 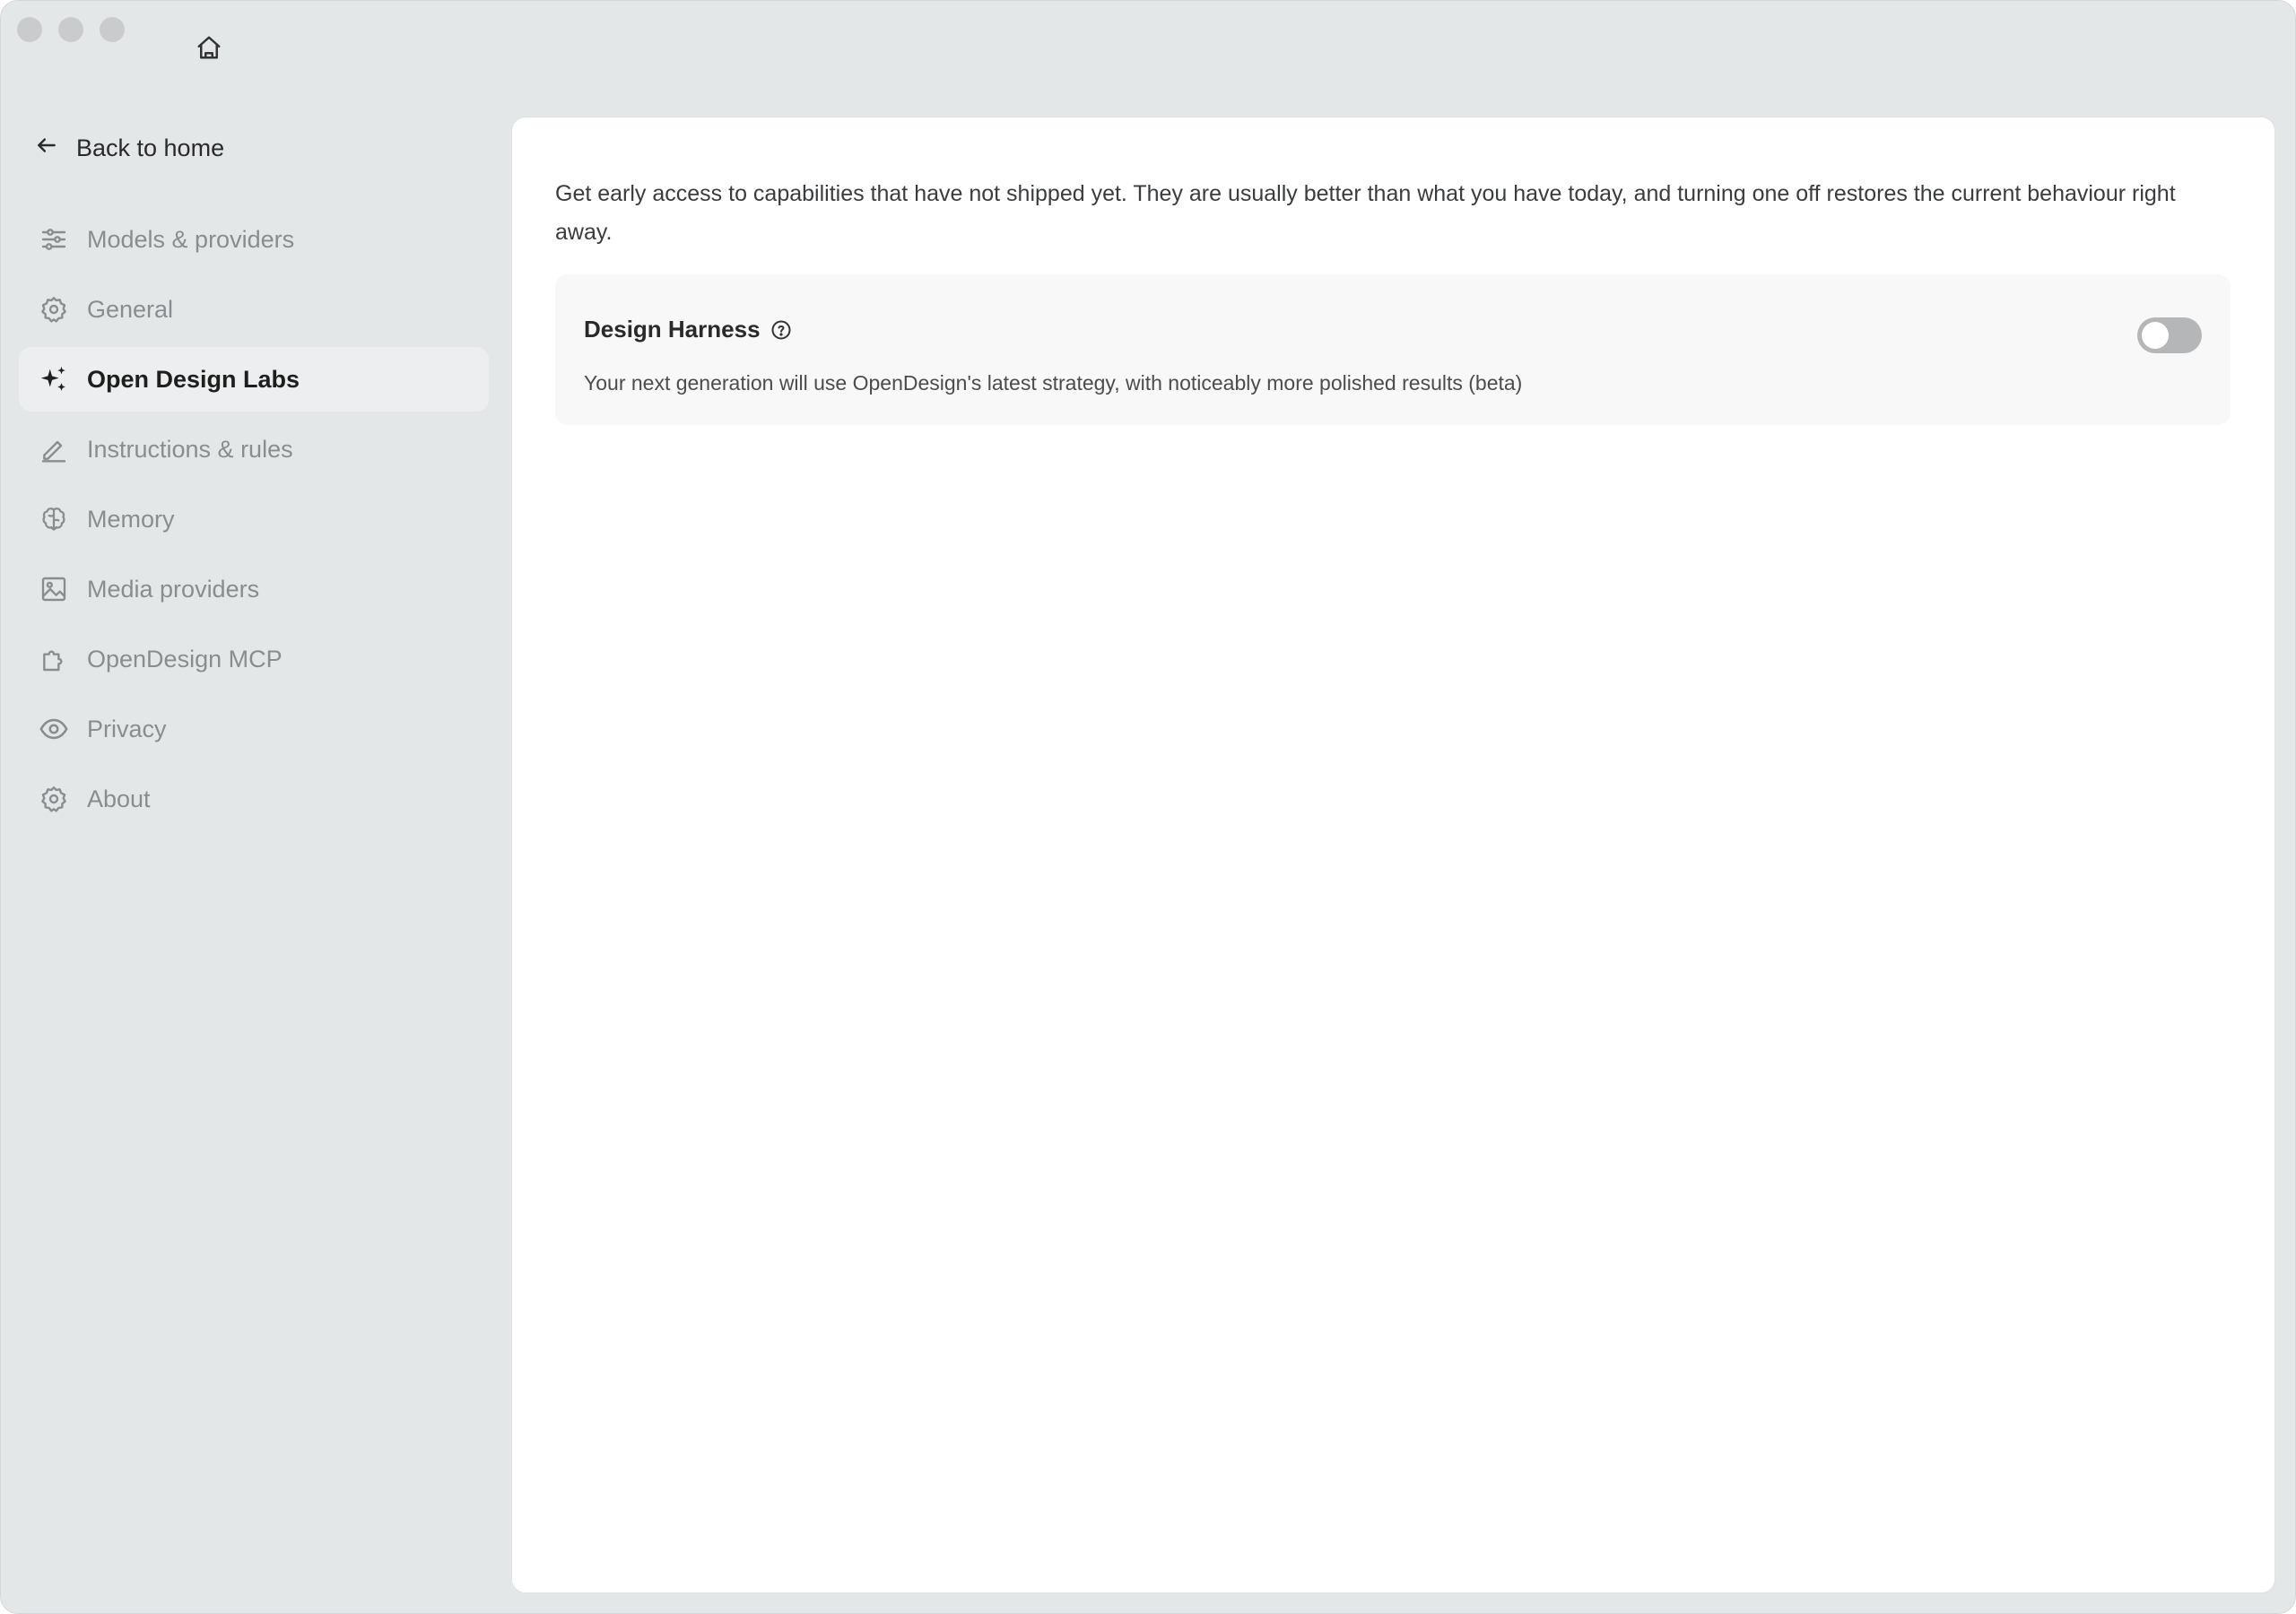 What do you see at coordinates (2169, 335) in the screenshot?
I see `design-harness-toggle` at bounding box center [2169, 335].